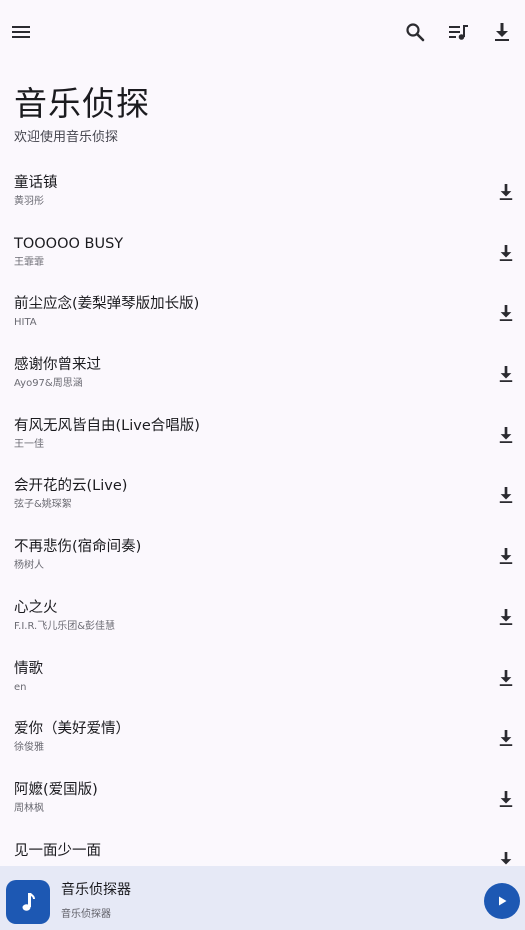  What do you see at coordinates (29, 262) in the screenshot?
I see `song-artist: 王霏霏` at bounding box center [29, 262].